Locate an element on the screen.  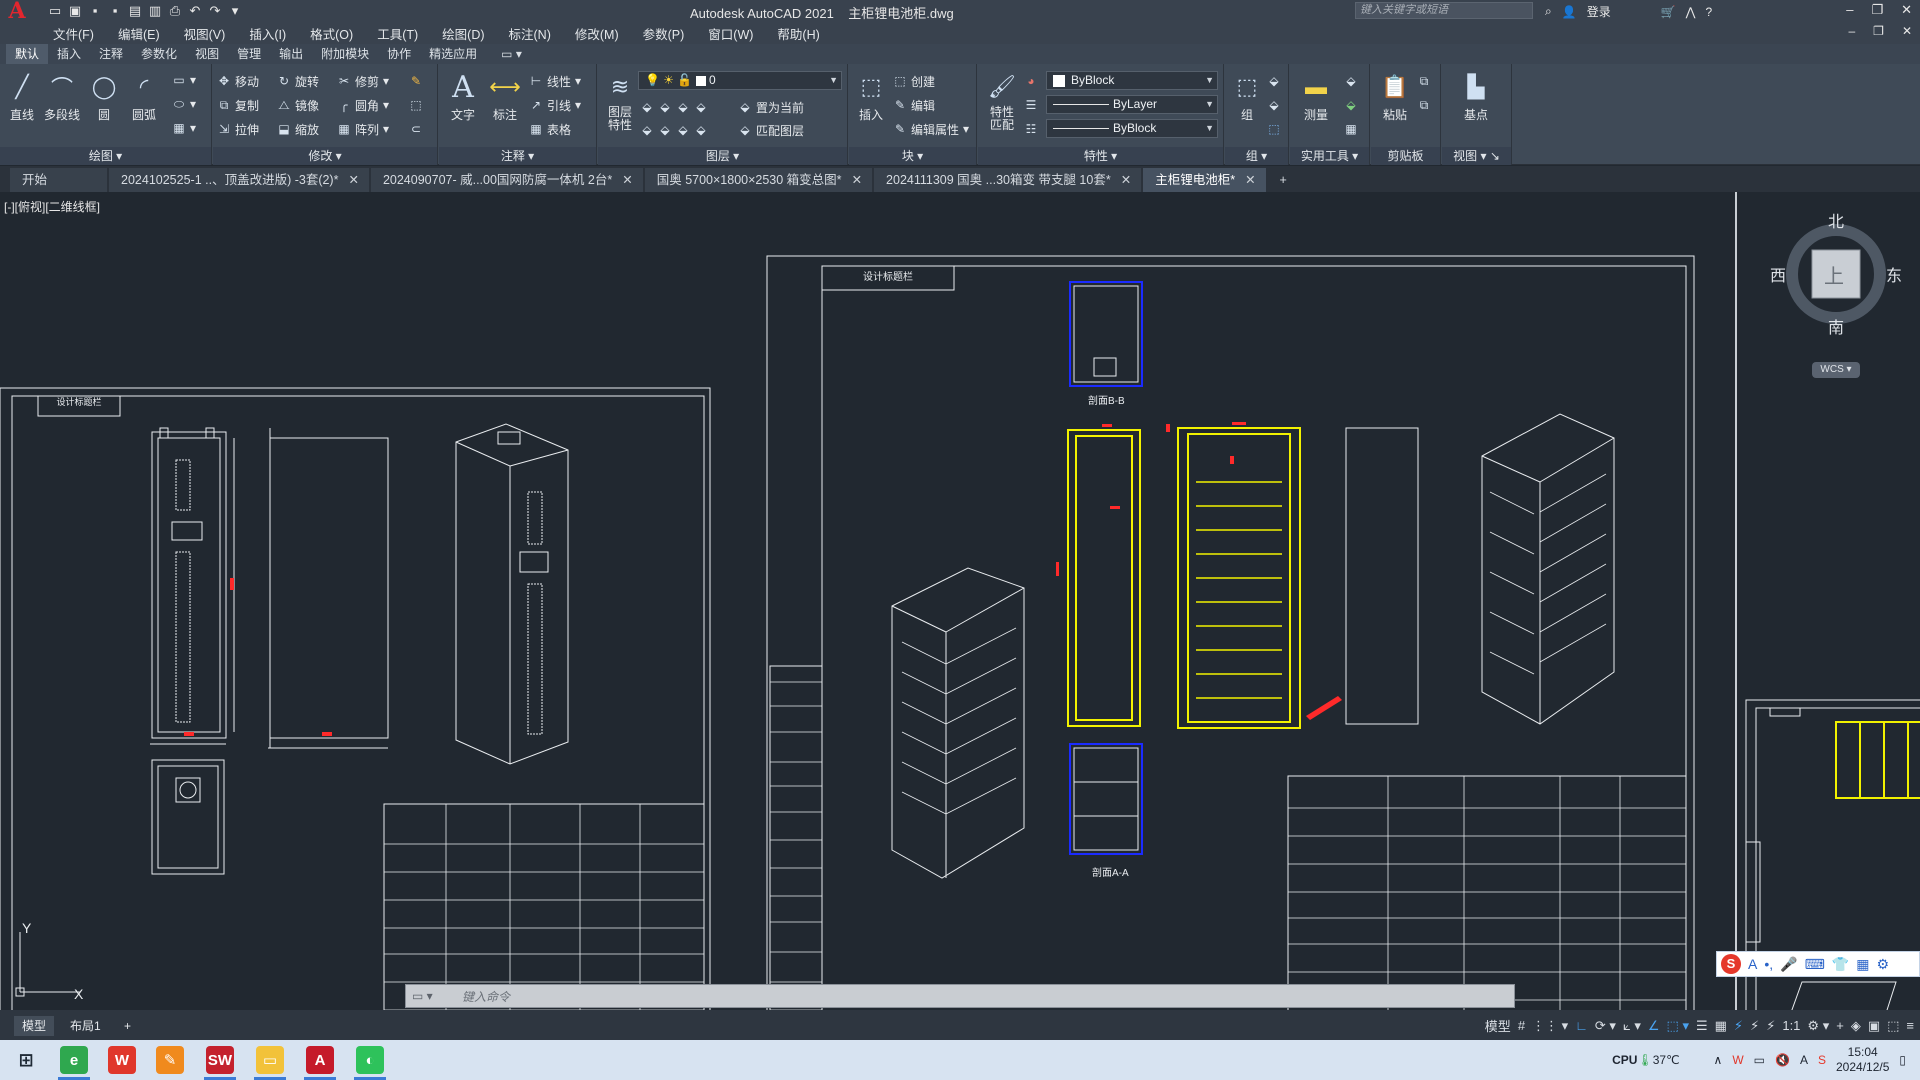
settings-gear-icon: ⚙ ▾ is located at coordinates (1818, 1026).